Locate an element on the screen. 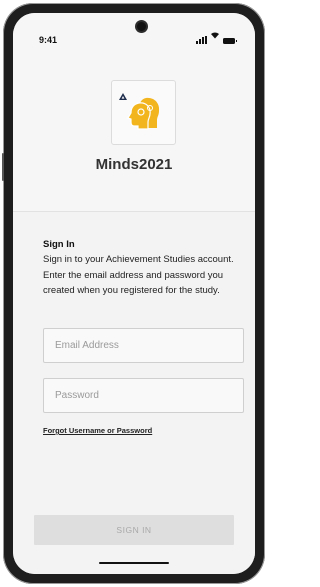  status-icons is located at coordinates (216, 38).